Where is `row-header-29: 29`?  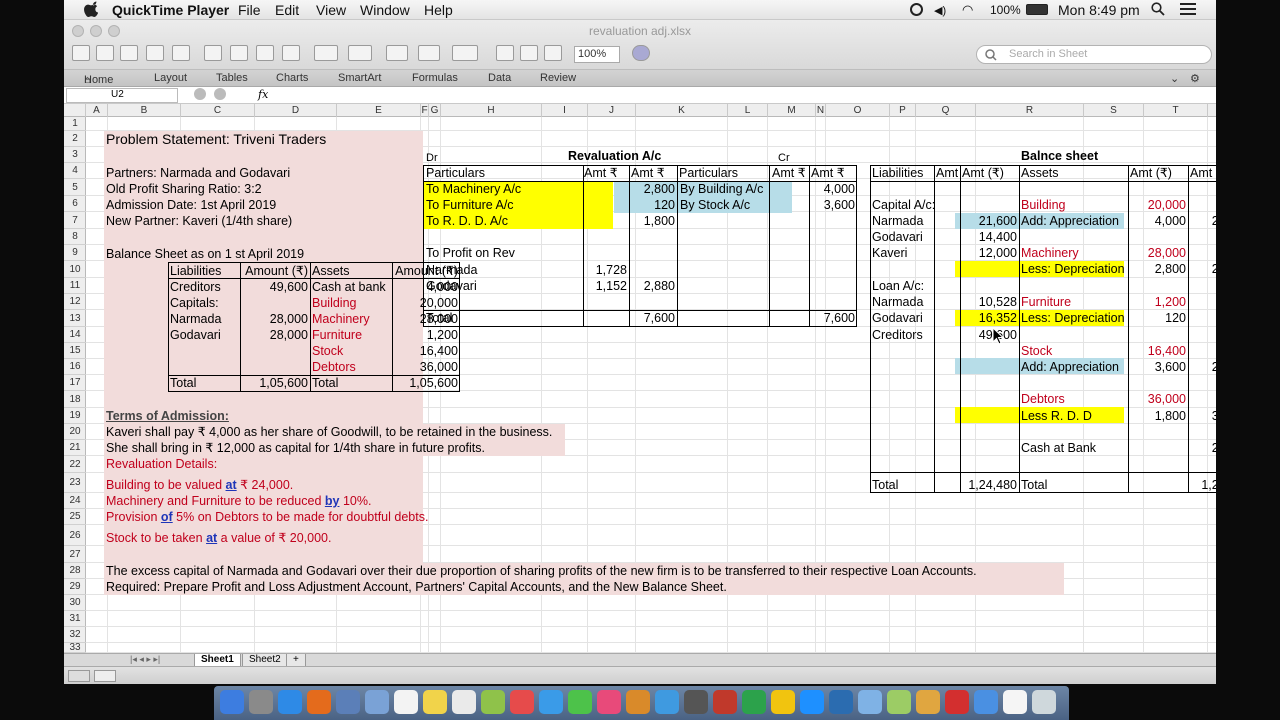 row-header-29: 29 is located at coordinates (75, 587).